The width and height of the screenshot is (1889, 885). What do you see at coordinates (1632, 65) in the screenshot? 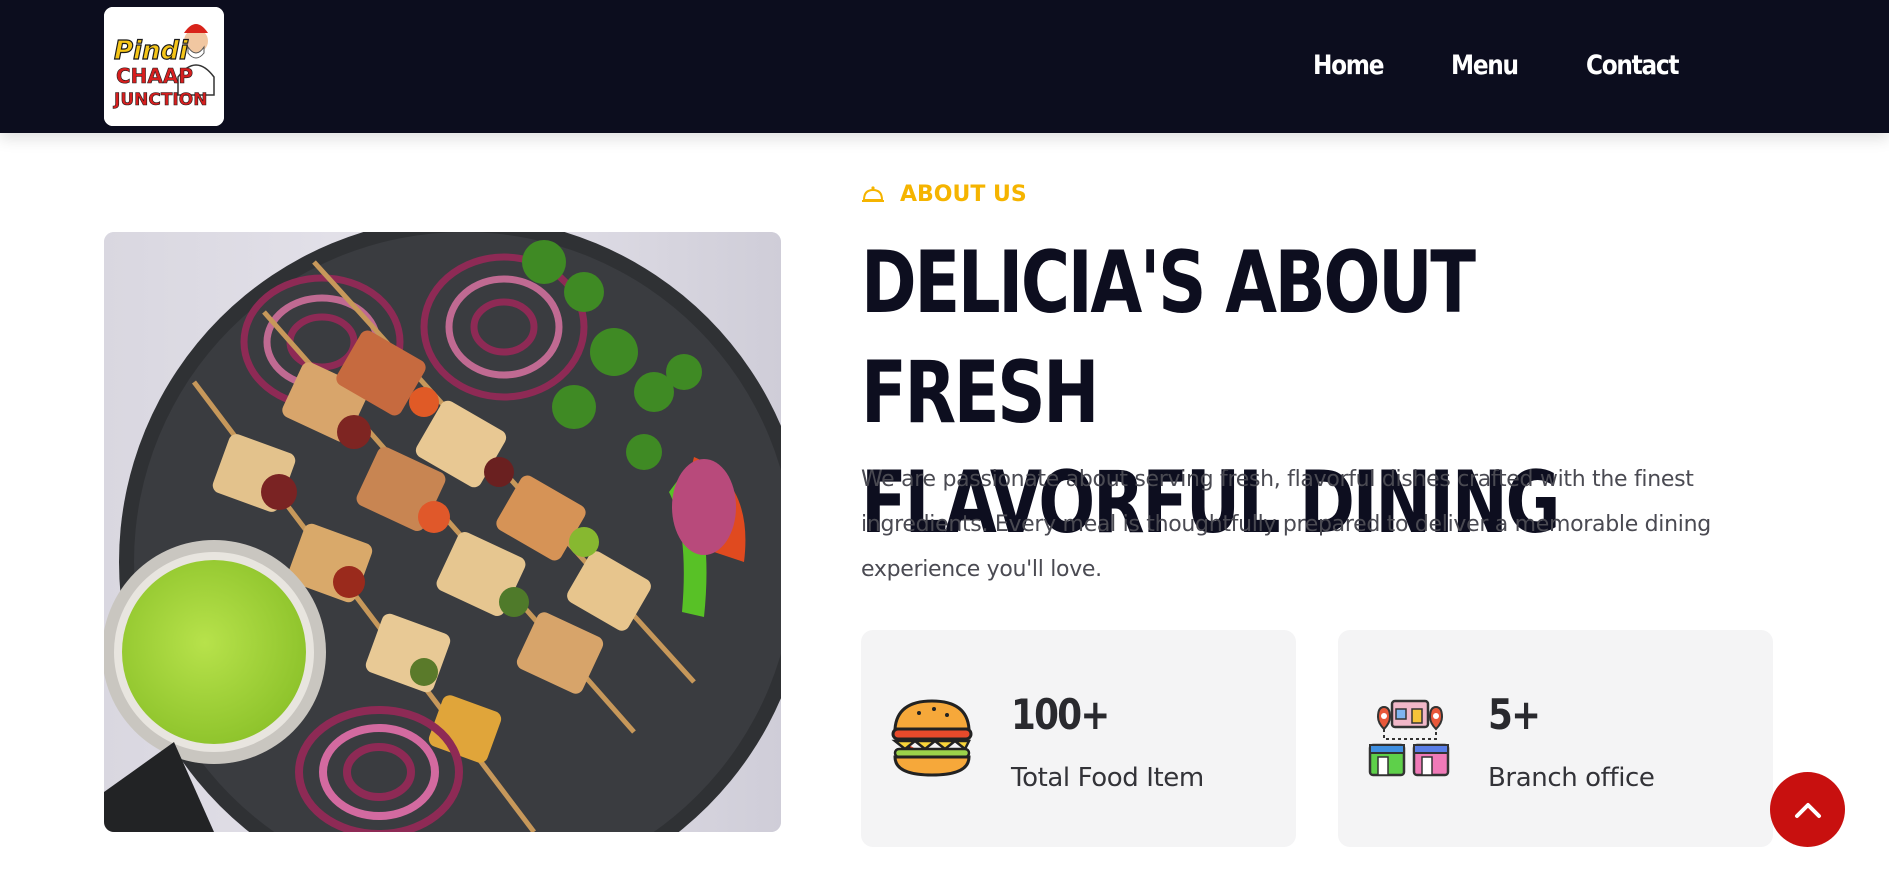
I see `nav-contact: Contact` at bounding box center [1632, 65].